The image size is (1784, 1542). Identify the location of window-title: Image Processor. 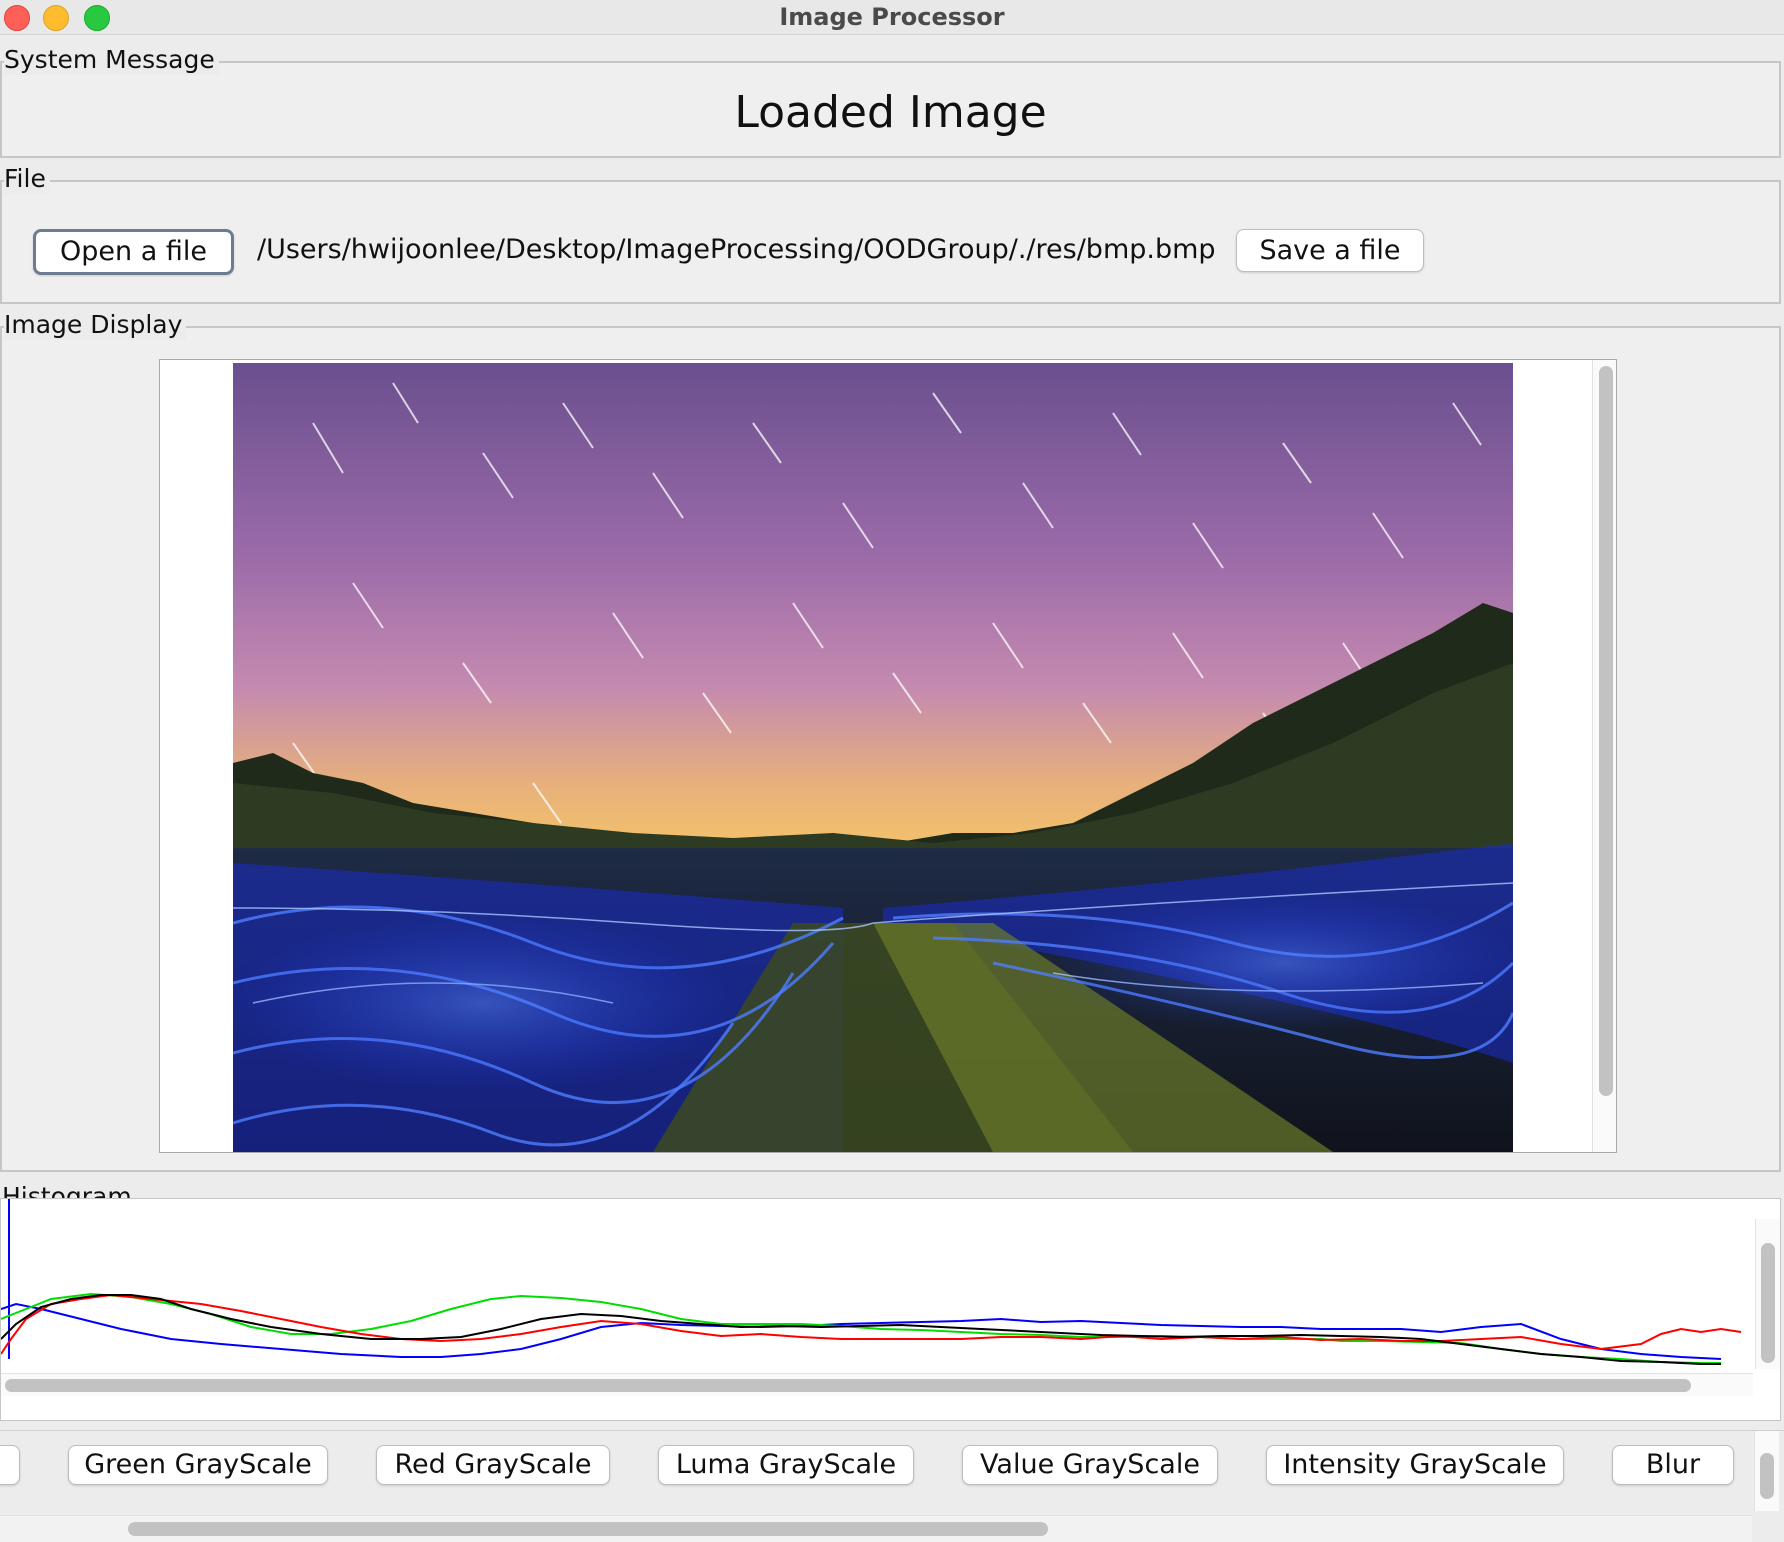
(892, 17).